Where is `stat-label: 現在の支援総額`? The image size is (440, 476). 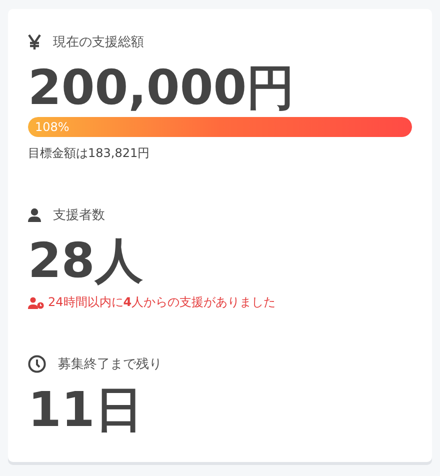 stat-label: 現在の支援総額 is located at coordinates (98, 42).